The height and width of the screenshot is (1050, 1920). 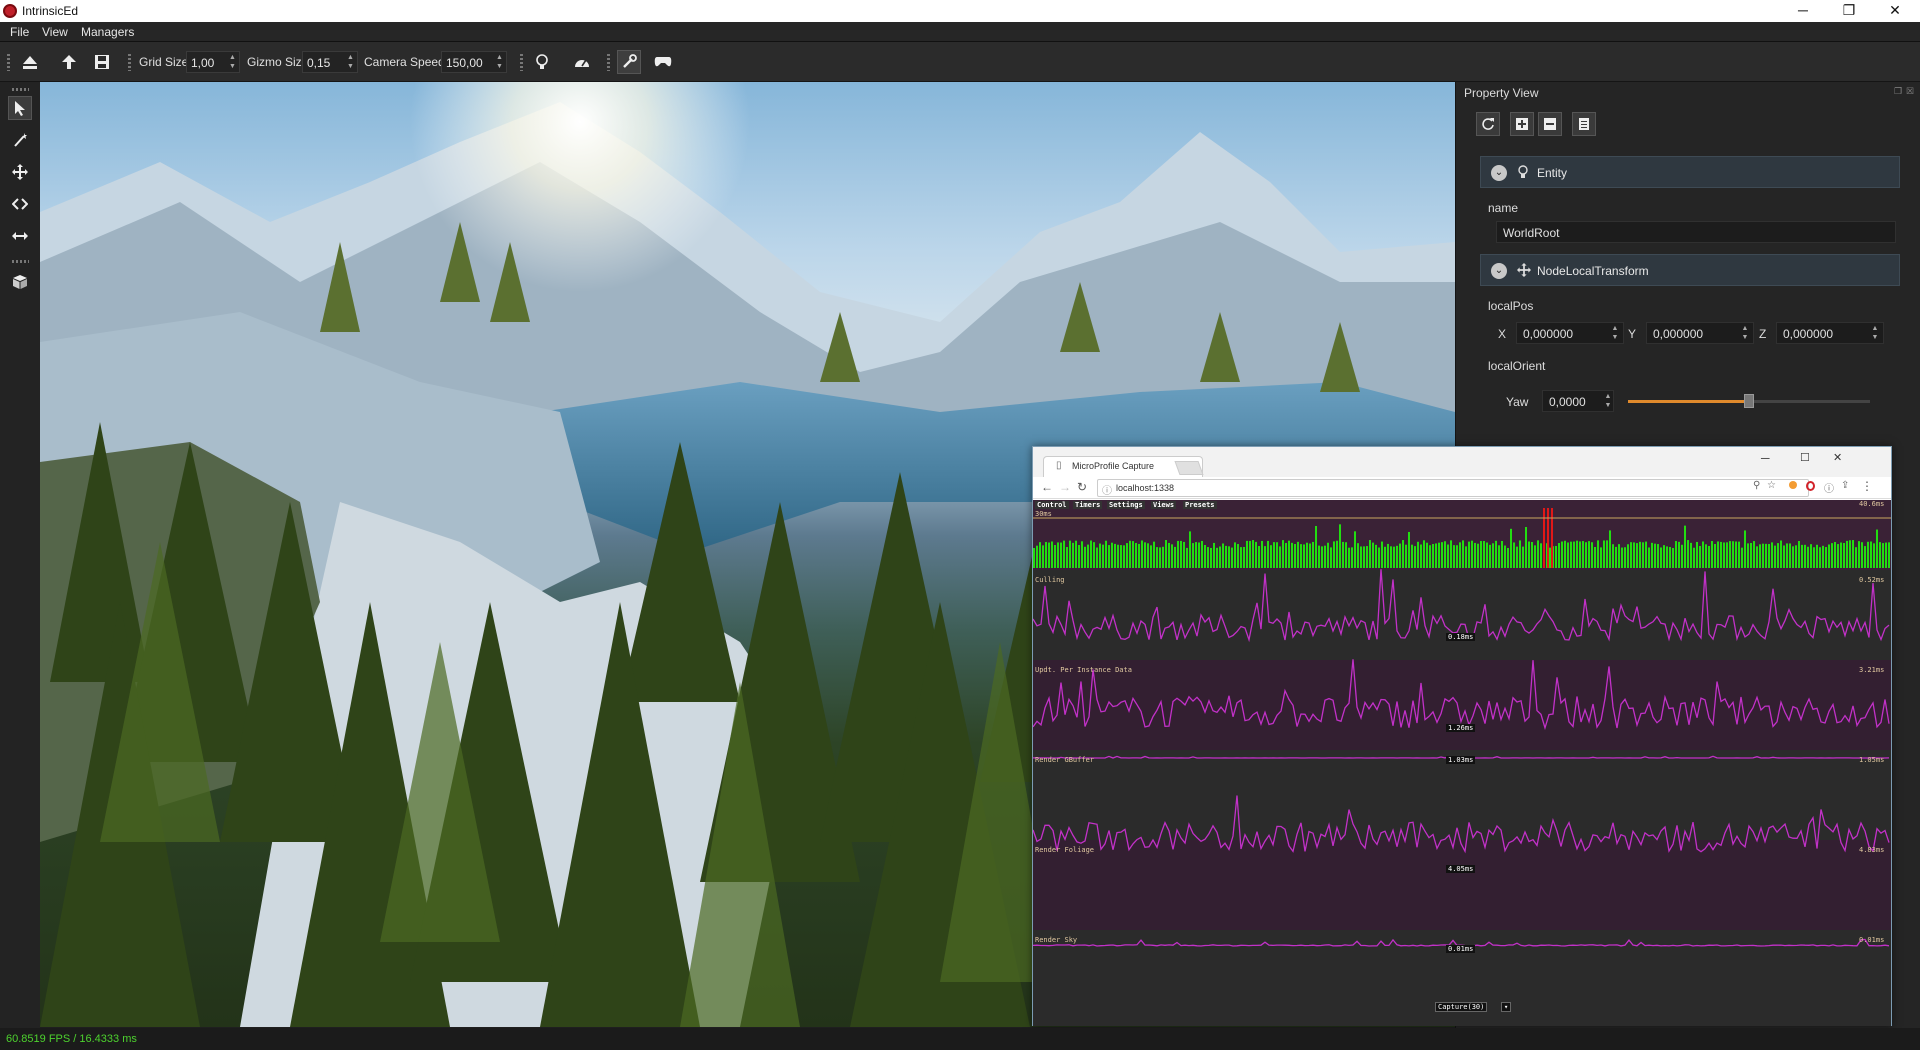 I want to click on track-name: Render Sky, so click(x=1056, y=940).